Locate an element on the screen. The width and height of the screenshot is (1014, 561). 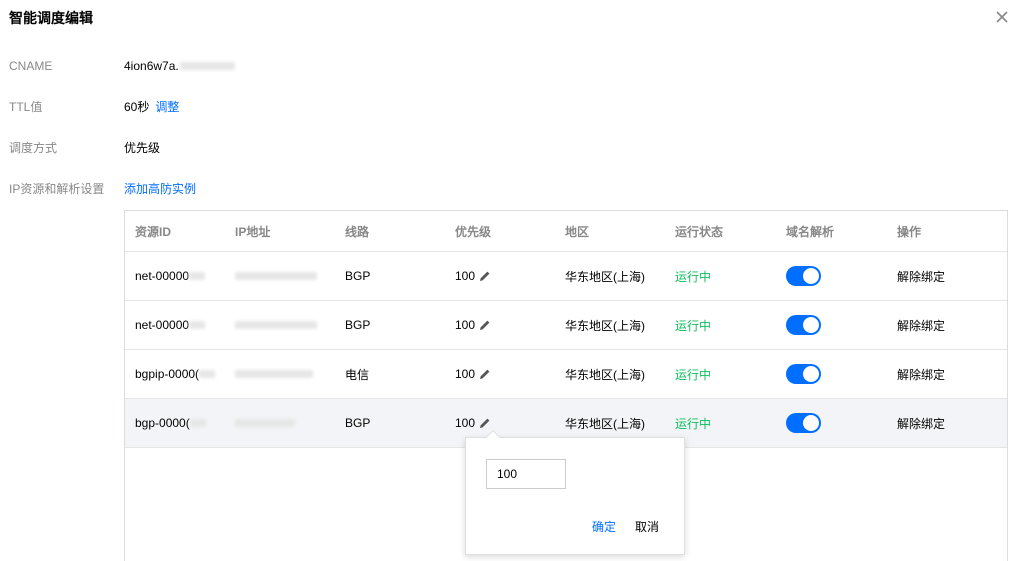
cname-redacted is located at coordinates (207, 66).